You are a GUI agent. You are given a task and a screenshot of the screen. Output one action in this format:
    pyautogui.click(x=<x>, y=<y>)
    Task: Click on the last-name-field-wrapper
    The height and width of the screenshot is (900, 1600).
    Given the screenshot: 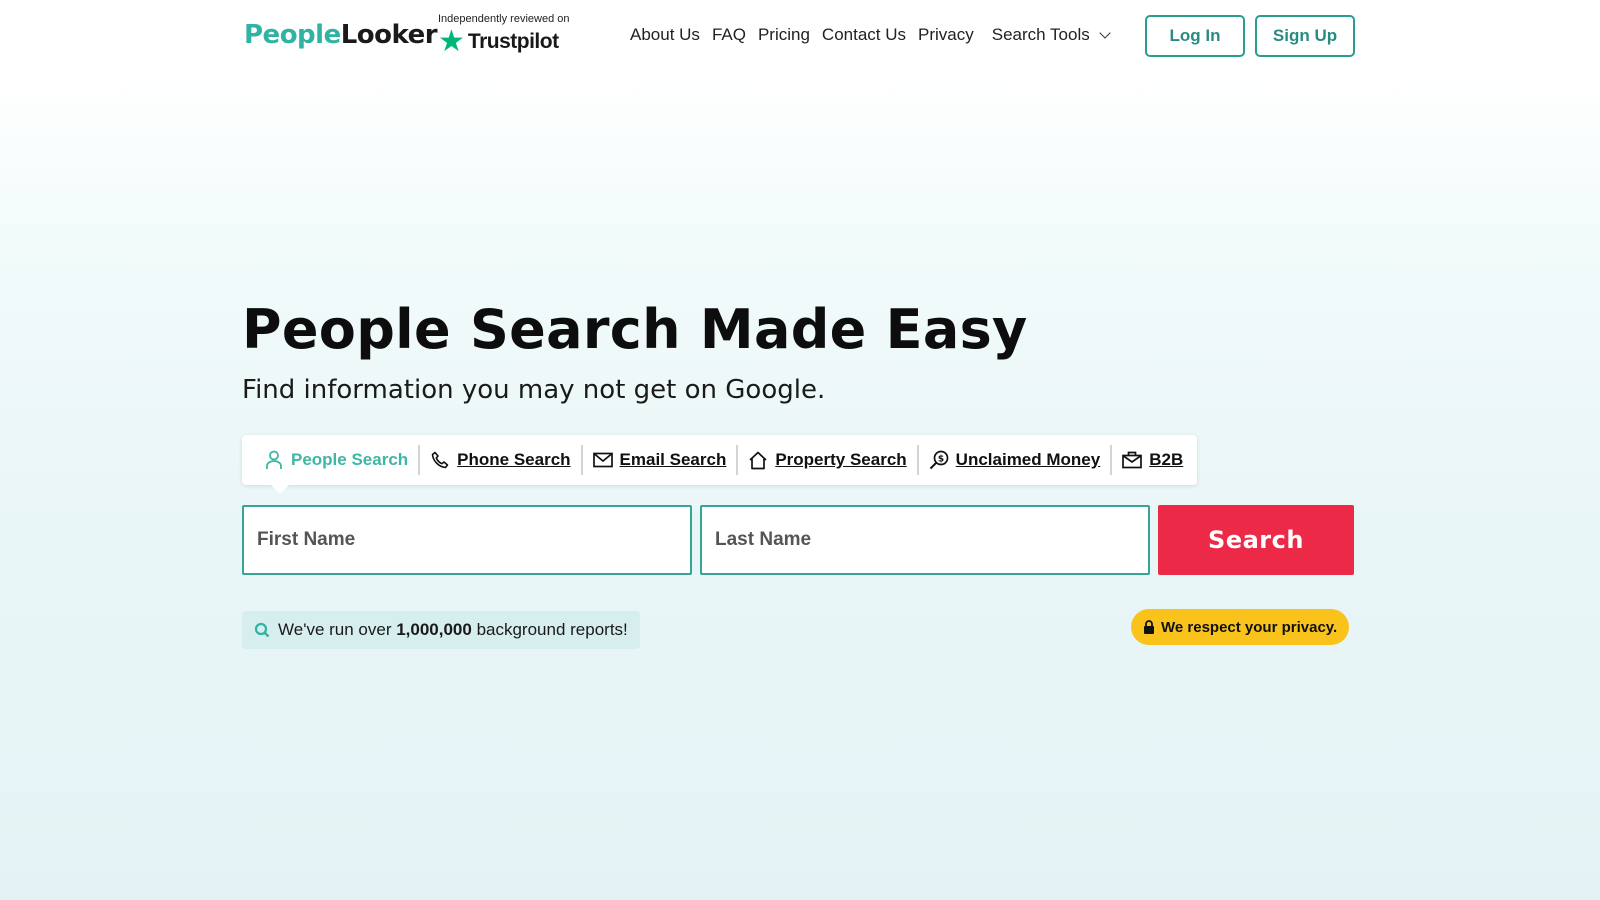 What is the action you would take?
    pyautogui.click(x=925, y=540)
    